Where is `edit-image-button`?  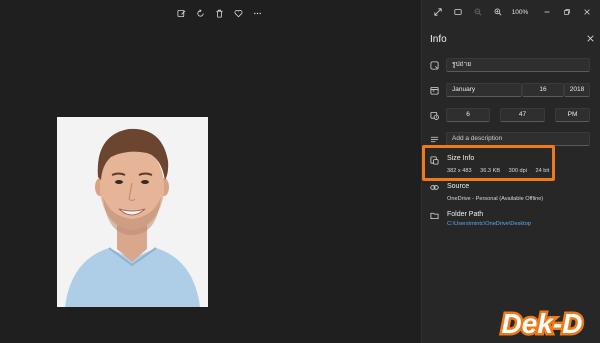 edit-image-button is located at coordinates (181, 13).